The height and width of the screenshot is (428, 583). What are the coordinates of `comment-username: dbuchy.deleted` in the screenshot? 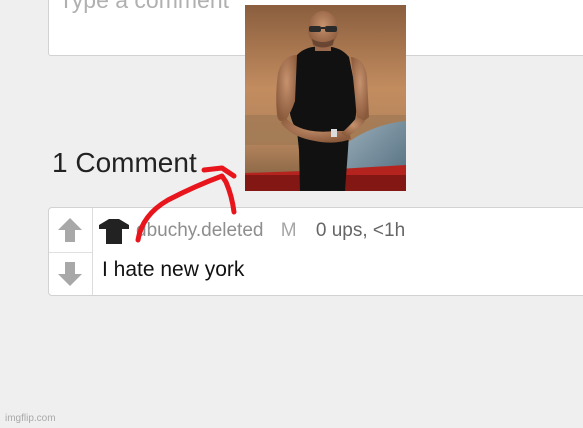 It's located at (199, 230).